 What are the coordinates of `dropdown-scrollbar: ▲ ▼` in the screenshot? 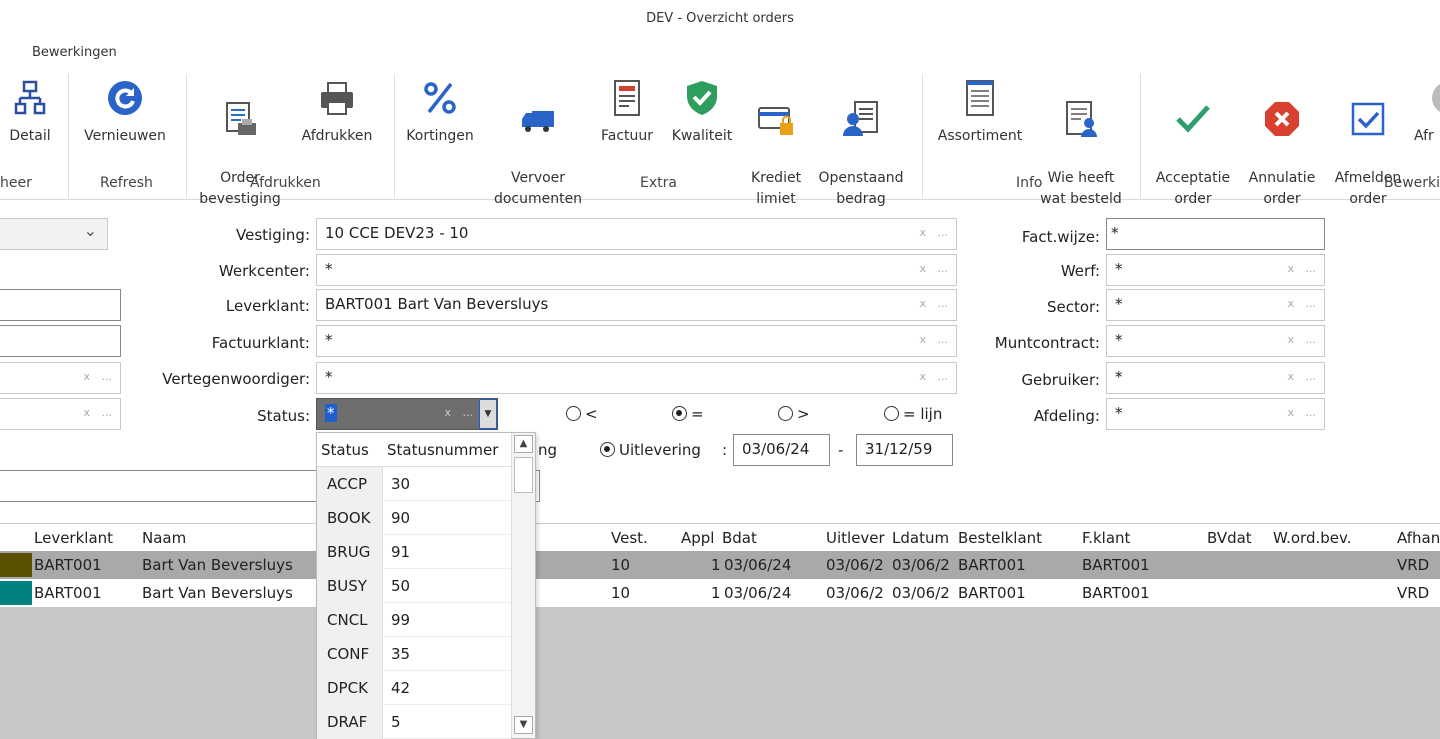 It's located at (523, 585).